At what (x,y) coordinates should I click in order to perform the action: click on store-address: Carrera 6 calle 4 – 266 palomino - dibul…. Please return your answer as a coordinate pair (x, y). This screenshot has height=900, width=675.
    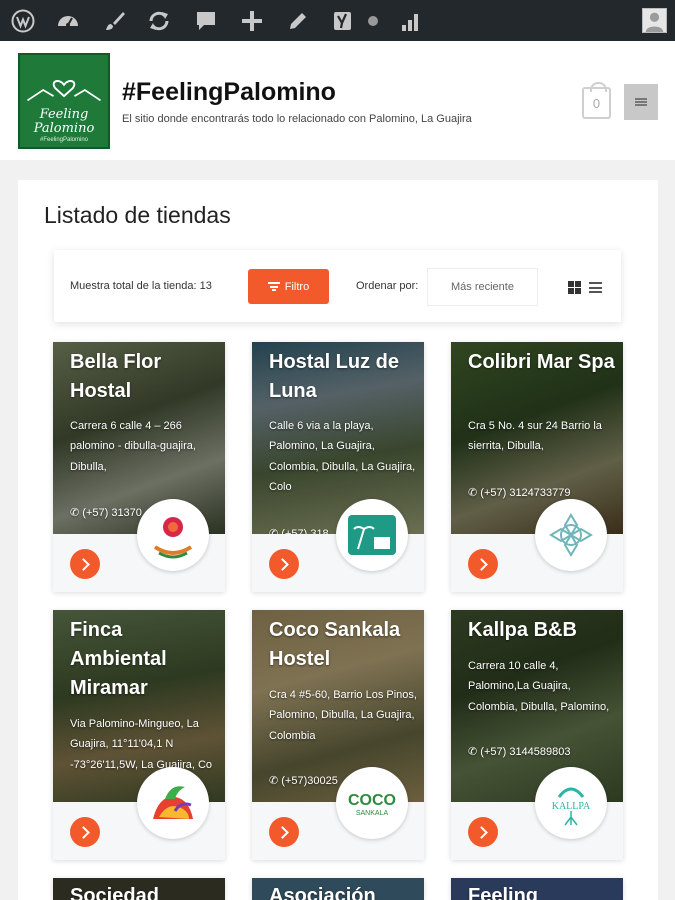
    Looking at the image, I should click on (133, 446).